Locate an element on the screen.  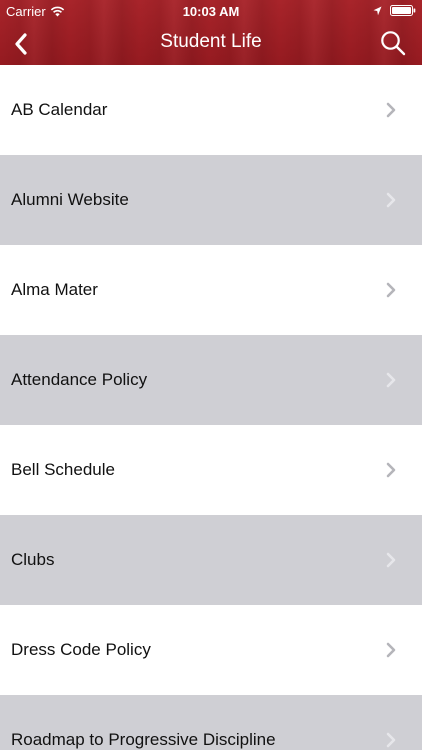
chevron-left-icon is located at coordinates (21, 44).